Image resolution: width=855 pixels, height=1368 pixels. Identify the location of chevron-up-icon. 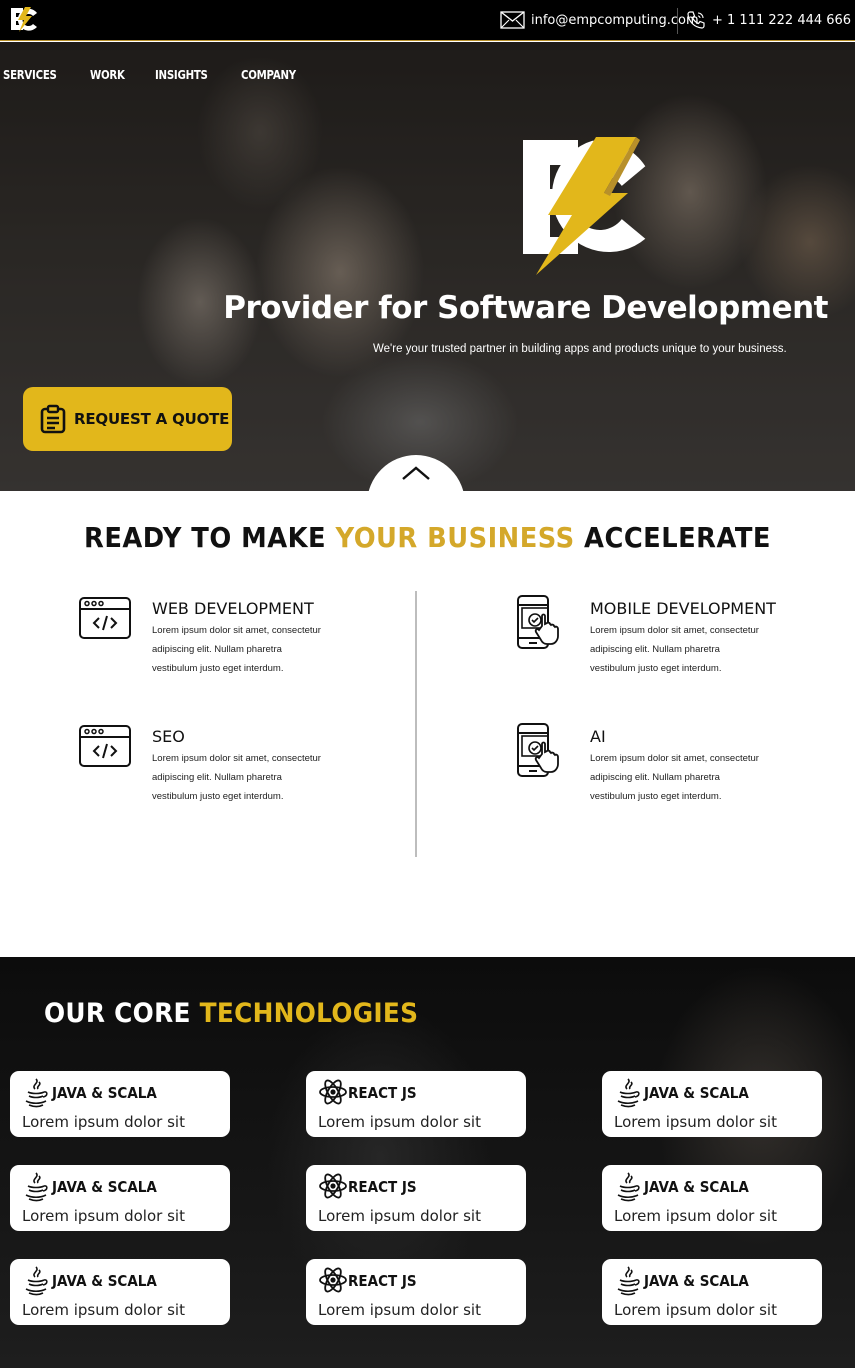
(416, 473).